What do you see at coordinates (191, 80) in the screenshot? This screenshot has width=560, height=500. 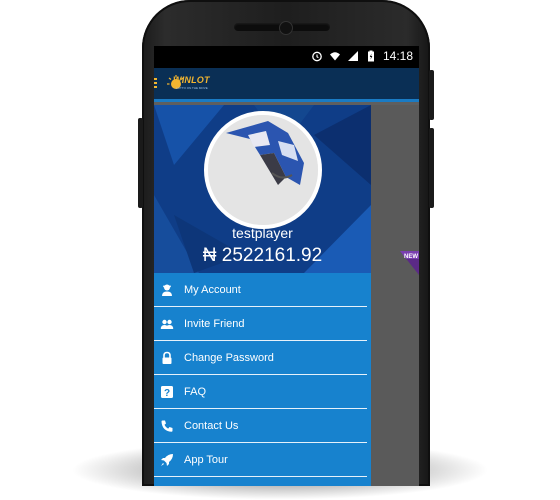 I see `logo-text: WINLOT` at bounding box center [191, 80].